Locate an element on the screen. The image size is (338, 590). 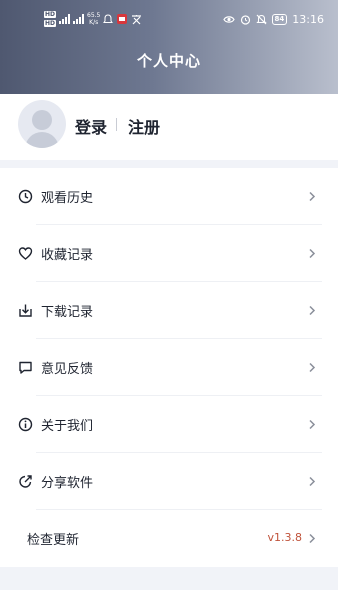
signal-icon is located at coordinates (65, 19).